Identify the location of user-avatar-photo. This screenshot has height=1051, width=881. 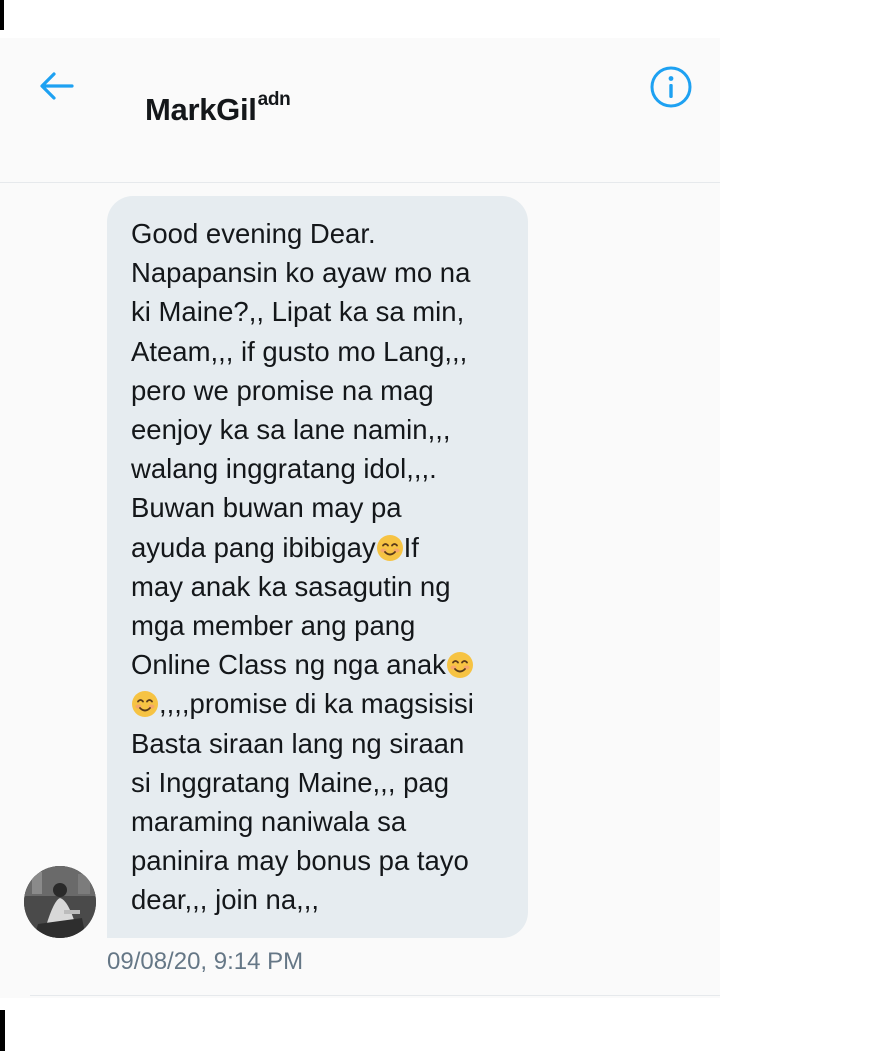
(60, 902).